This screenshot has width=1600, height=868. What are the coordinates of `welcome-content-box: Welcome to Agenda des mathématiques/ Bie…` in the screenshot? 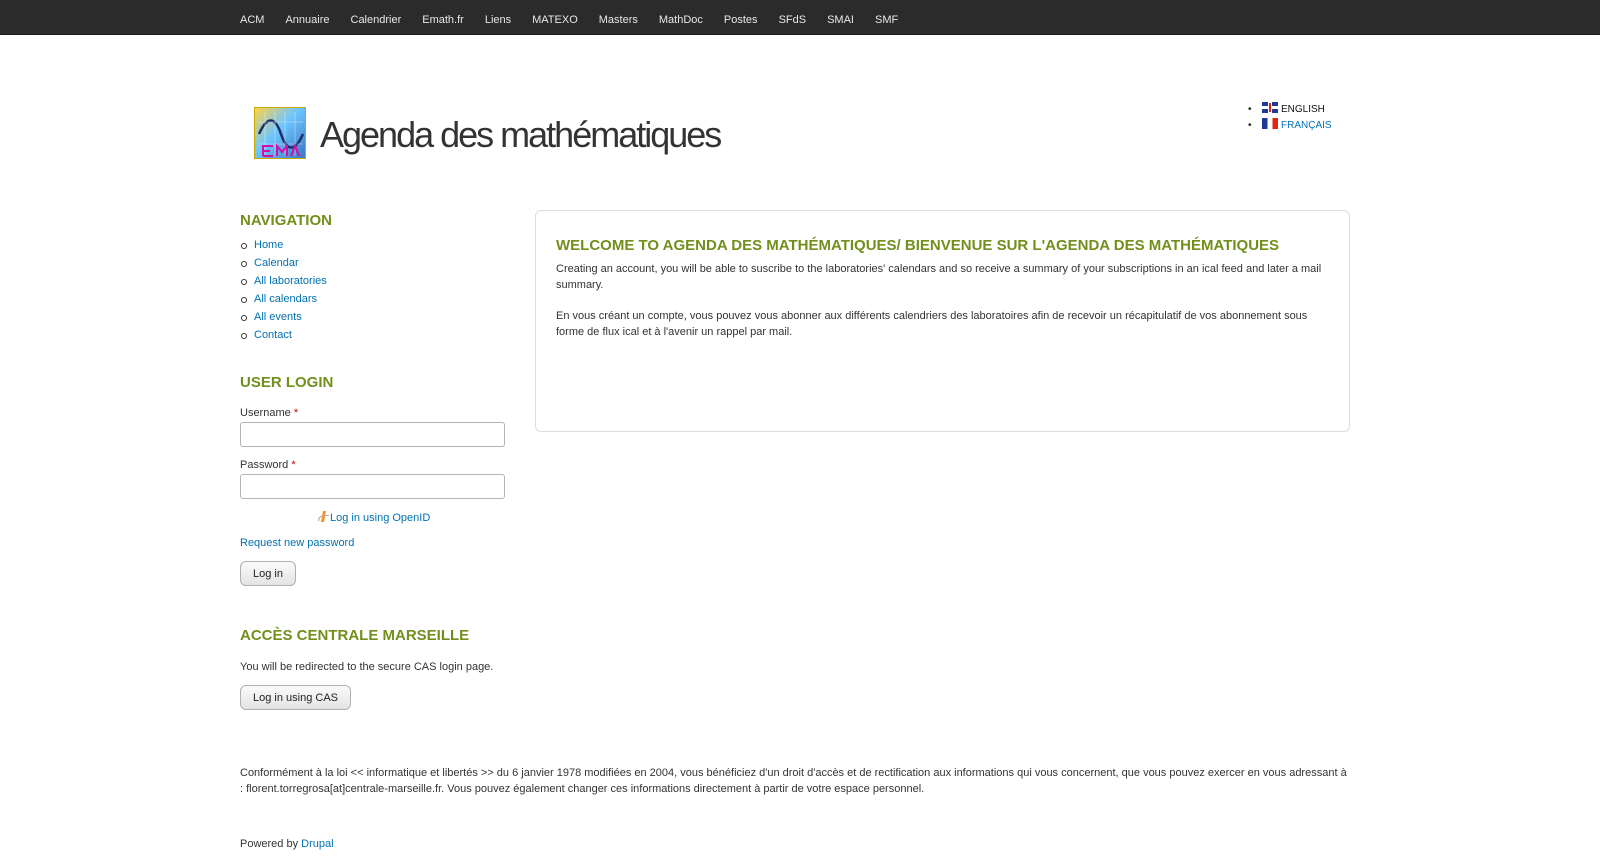 It's located at (942, 321).